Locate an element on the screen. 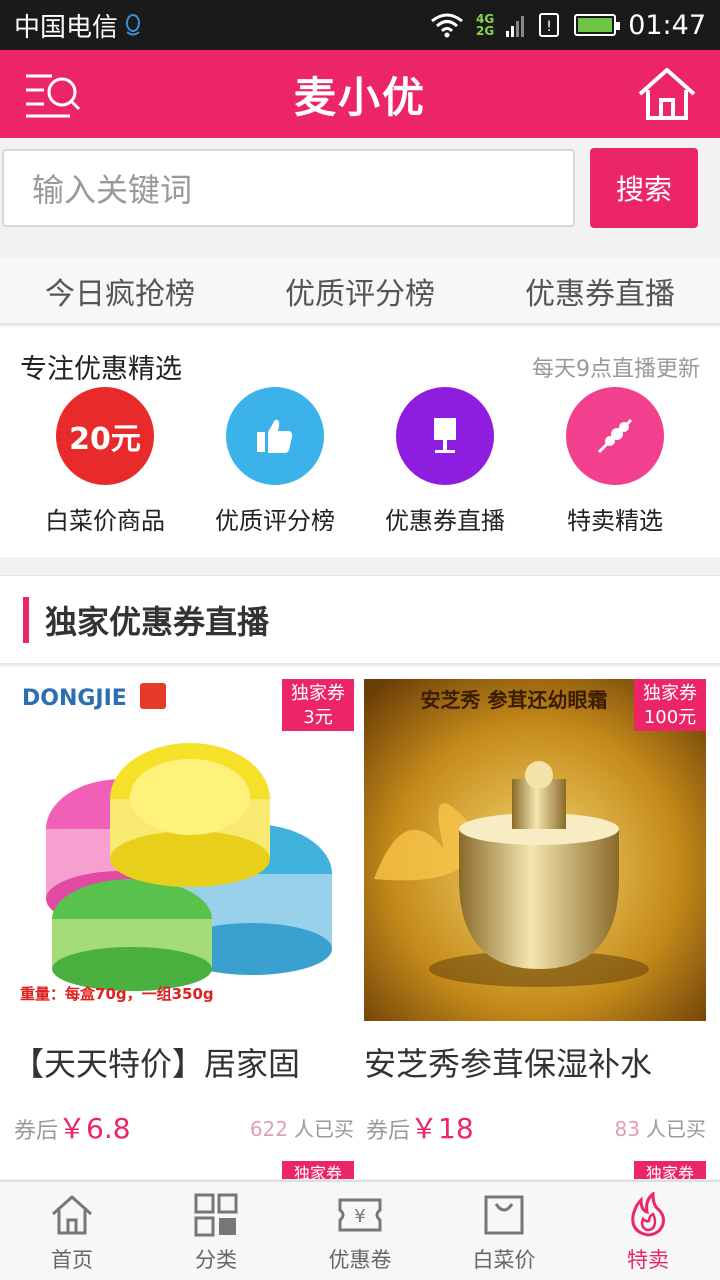  image-banner: 安芝秀 参茸还幼眼霜 is located at coordinates (514, 700).